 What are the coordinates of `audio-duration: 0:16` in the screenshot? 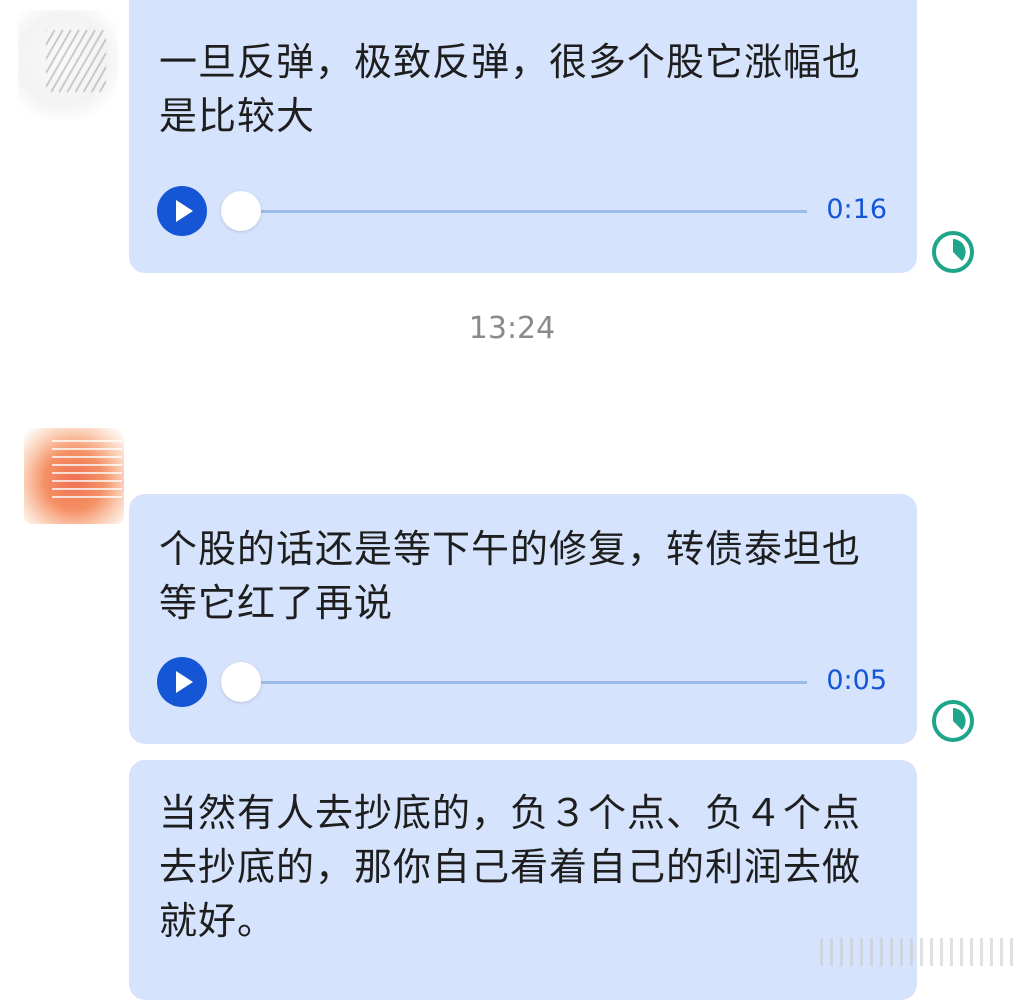 It's located at (856, 209).